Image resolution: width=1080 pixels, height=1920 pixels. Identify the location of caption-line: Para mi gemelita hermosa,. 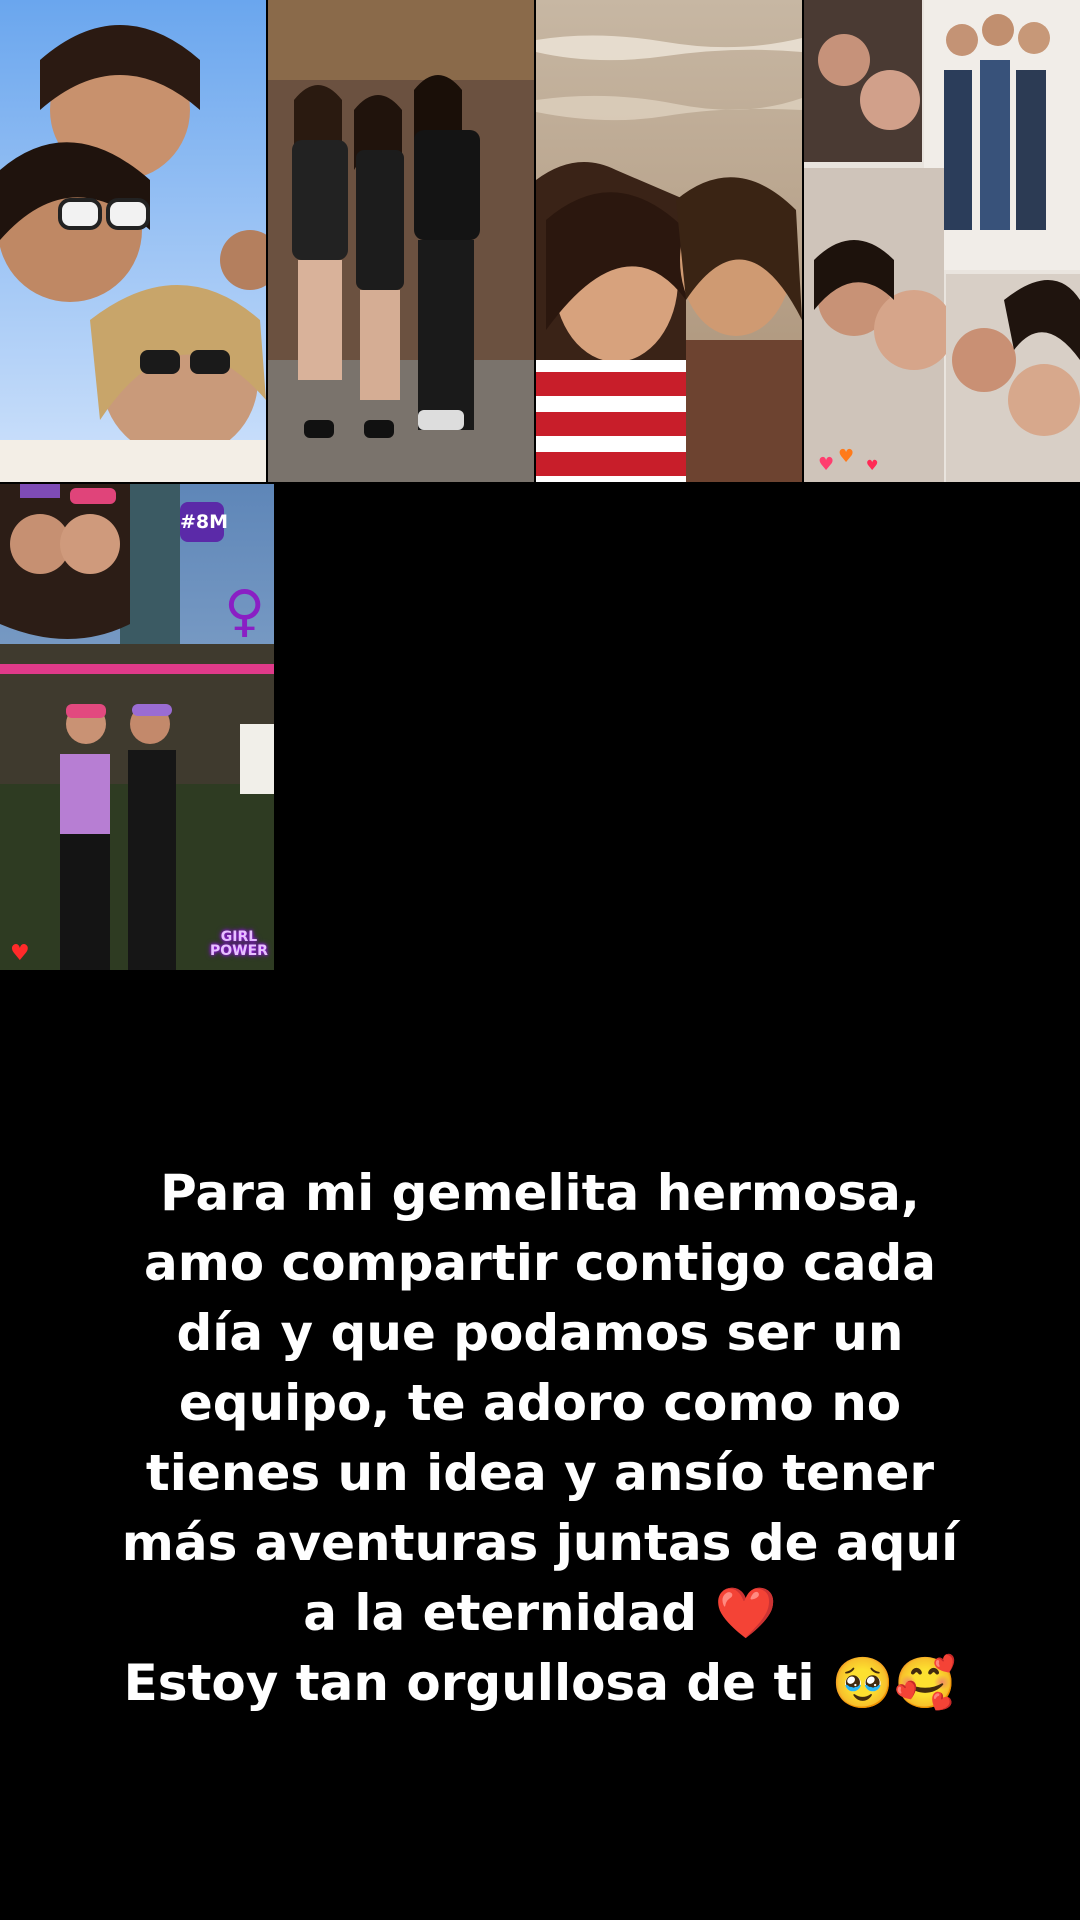
(540, 1193).